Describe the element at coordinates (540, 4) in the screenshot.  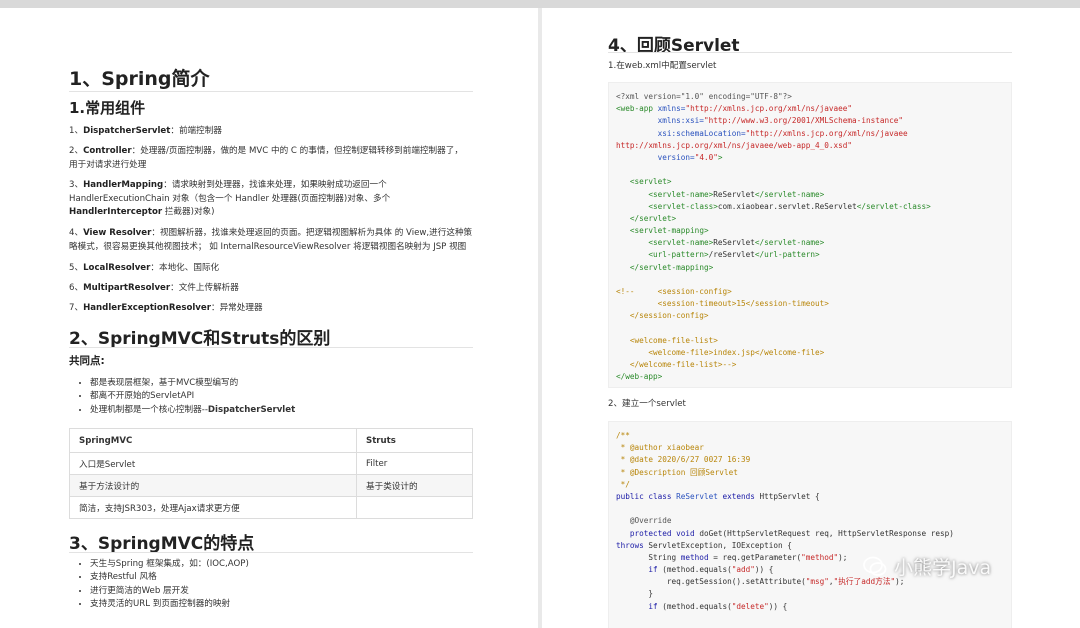
I see `viewer-top-bar` at that location.